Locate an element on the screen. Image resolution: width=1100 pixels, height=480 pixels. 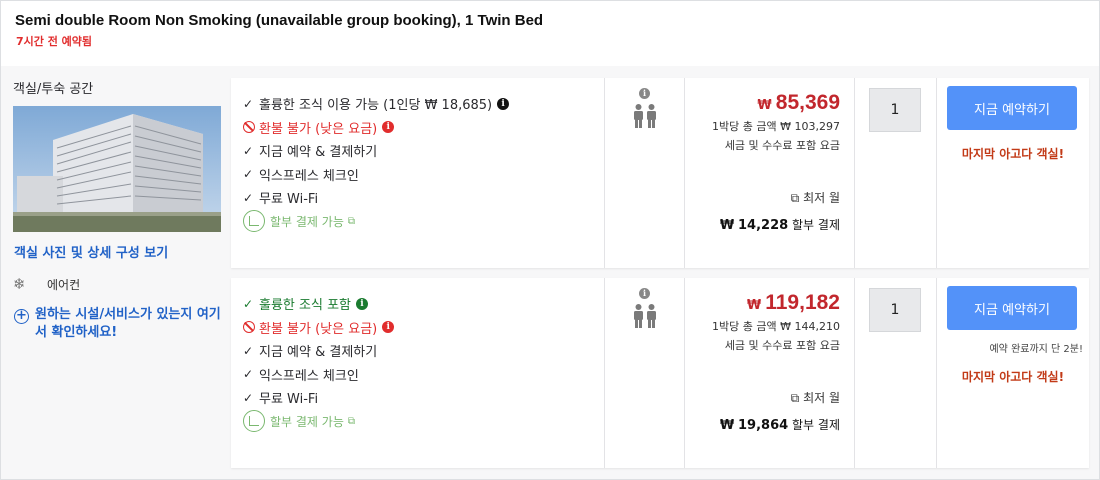
amenity-item: ❄ 에어컨 is located at coordinates (46, 284).